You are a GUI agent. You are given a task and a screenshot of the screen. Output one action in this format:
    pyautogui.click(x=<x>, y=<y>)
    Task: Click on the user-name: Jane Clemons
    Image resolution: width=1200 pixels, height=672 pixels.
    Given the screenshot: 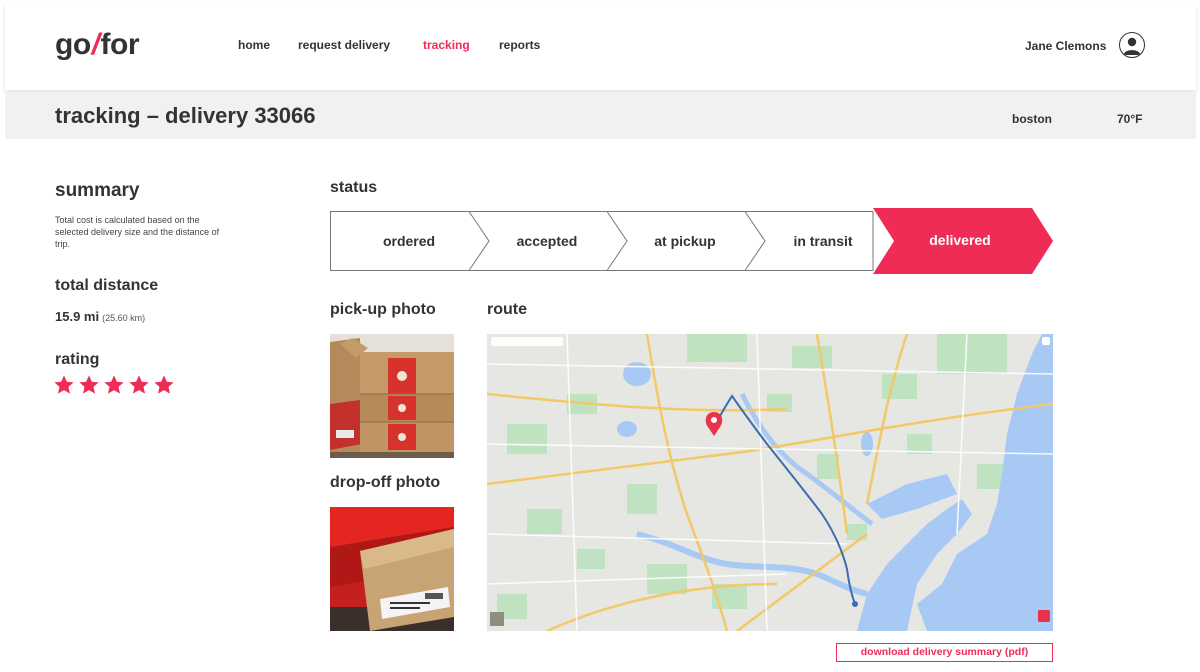 What is the action you would take?
    pyautogui.click(x=1065, y=46)
    